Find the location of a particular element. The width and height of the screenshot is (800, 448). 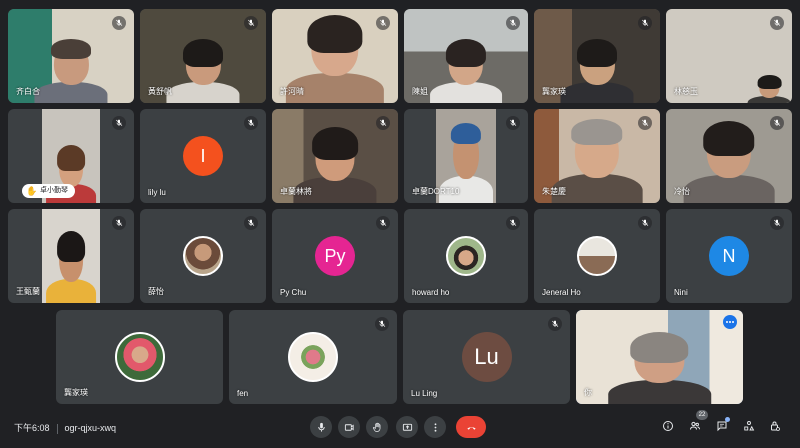

participant-name: 黃舒帆 is located at coordinates (160, 91).